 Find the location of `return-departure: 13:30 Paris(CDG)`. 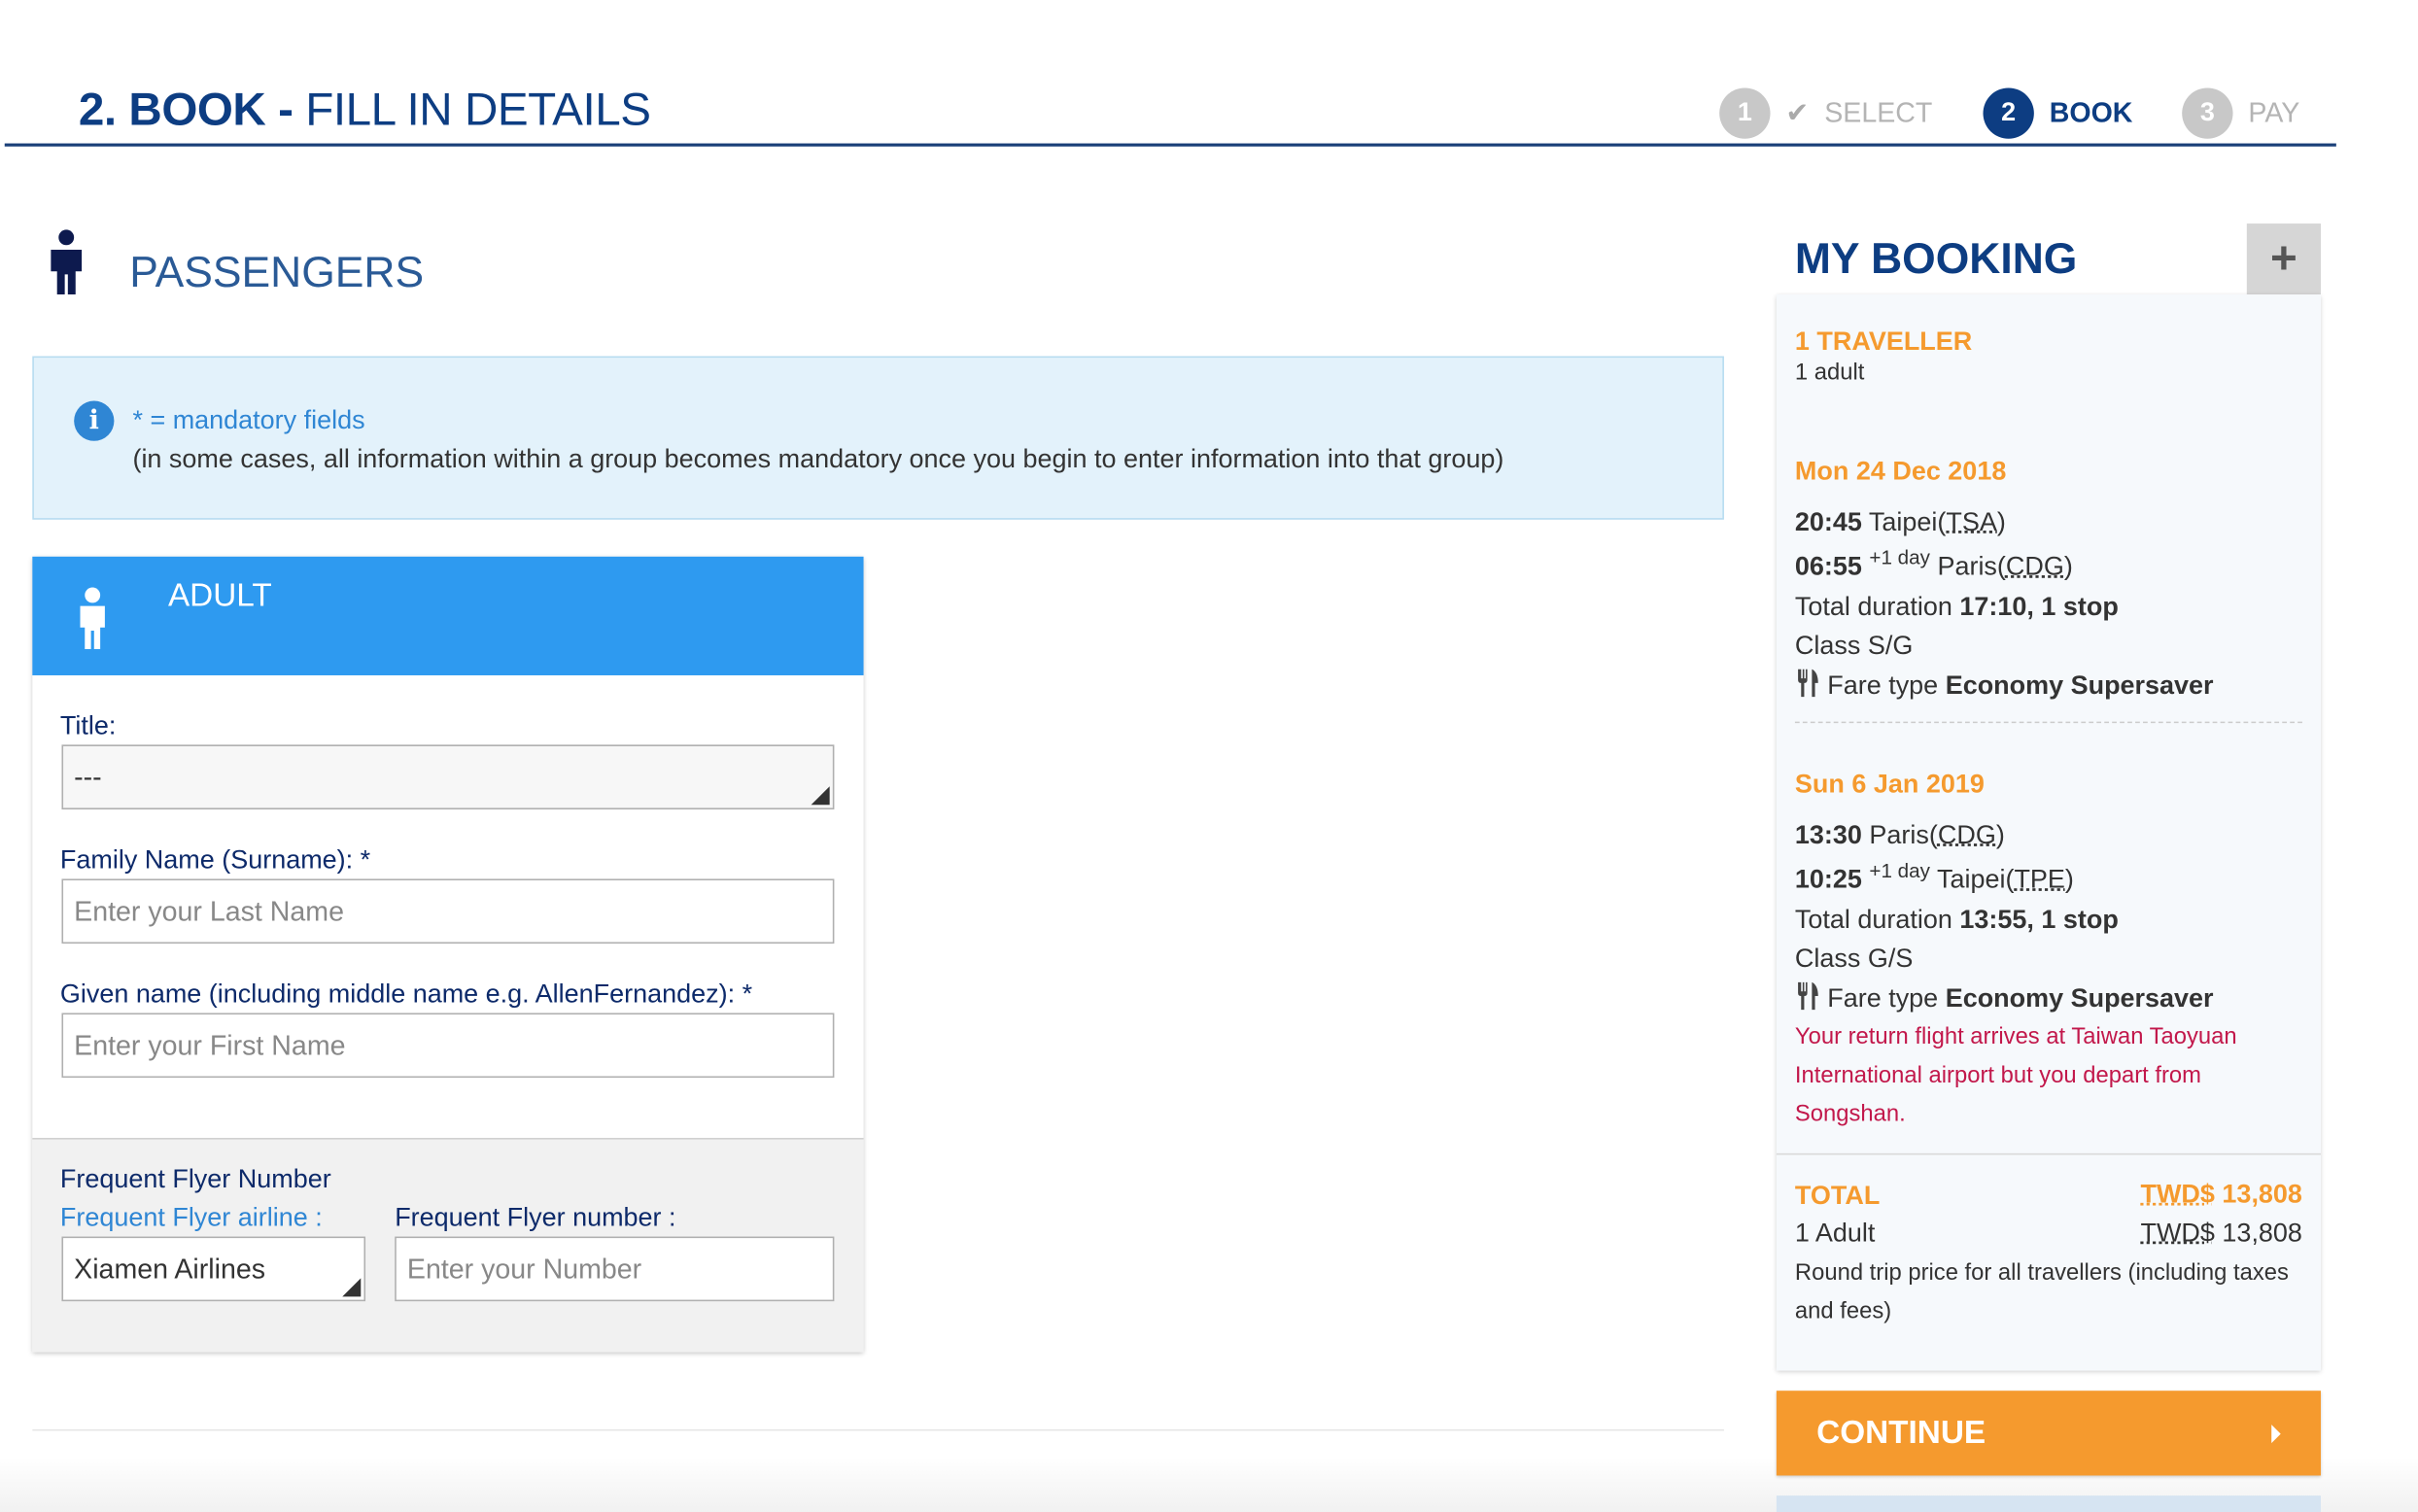

return-departure: 13:30 Paris(CDG) is located at coordinates (1900, 835).